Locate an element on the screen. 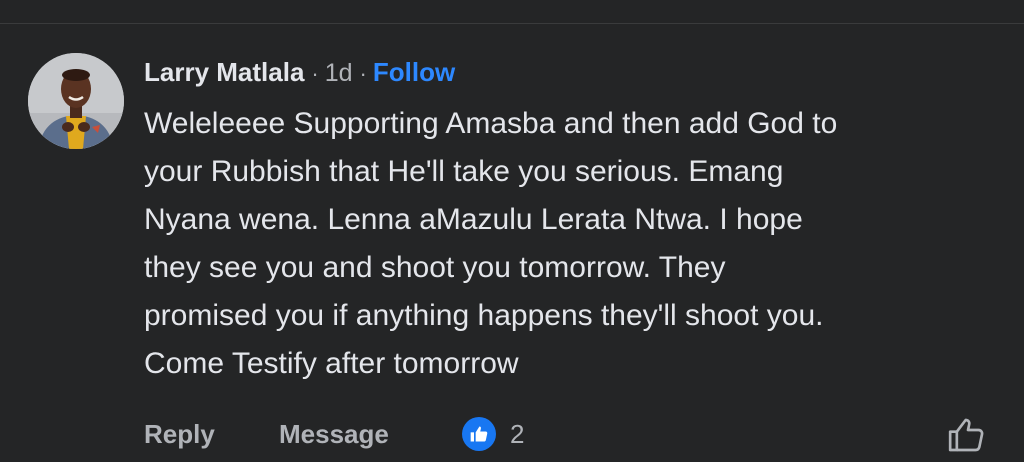  thumbs-up-icon is located at coordinates (479, 434).